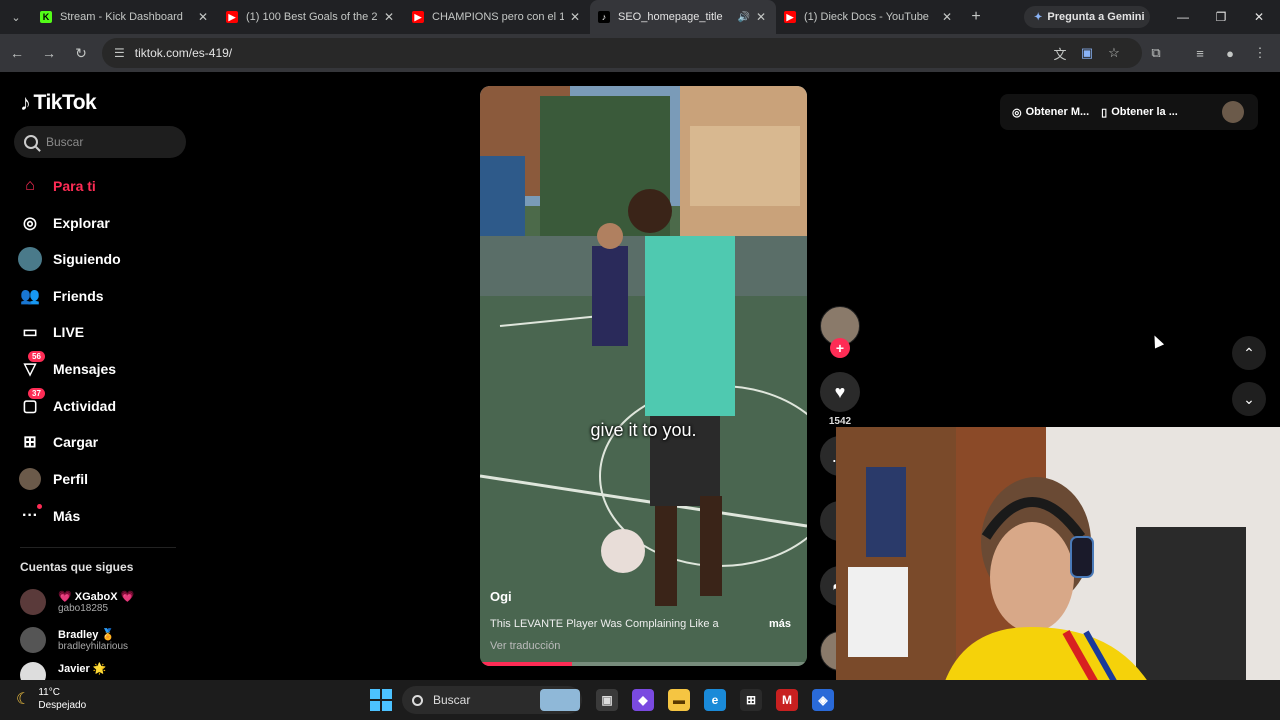  I want to click on following-account: Bradley 🏅 bradleyhilarious, so click(74, 640).